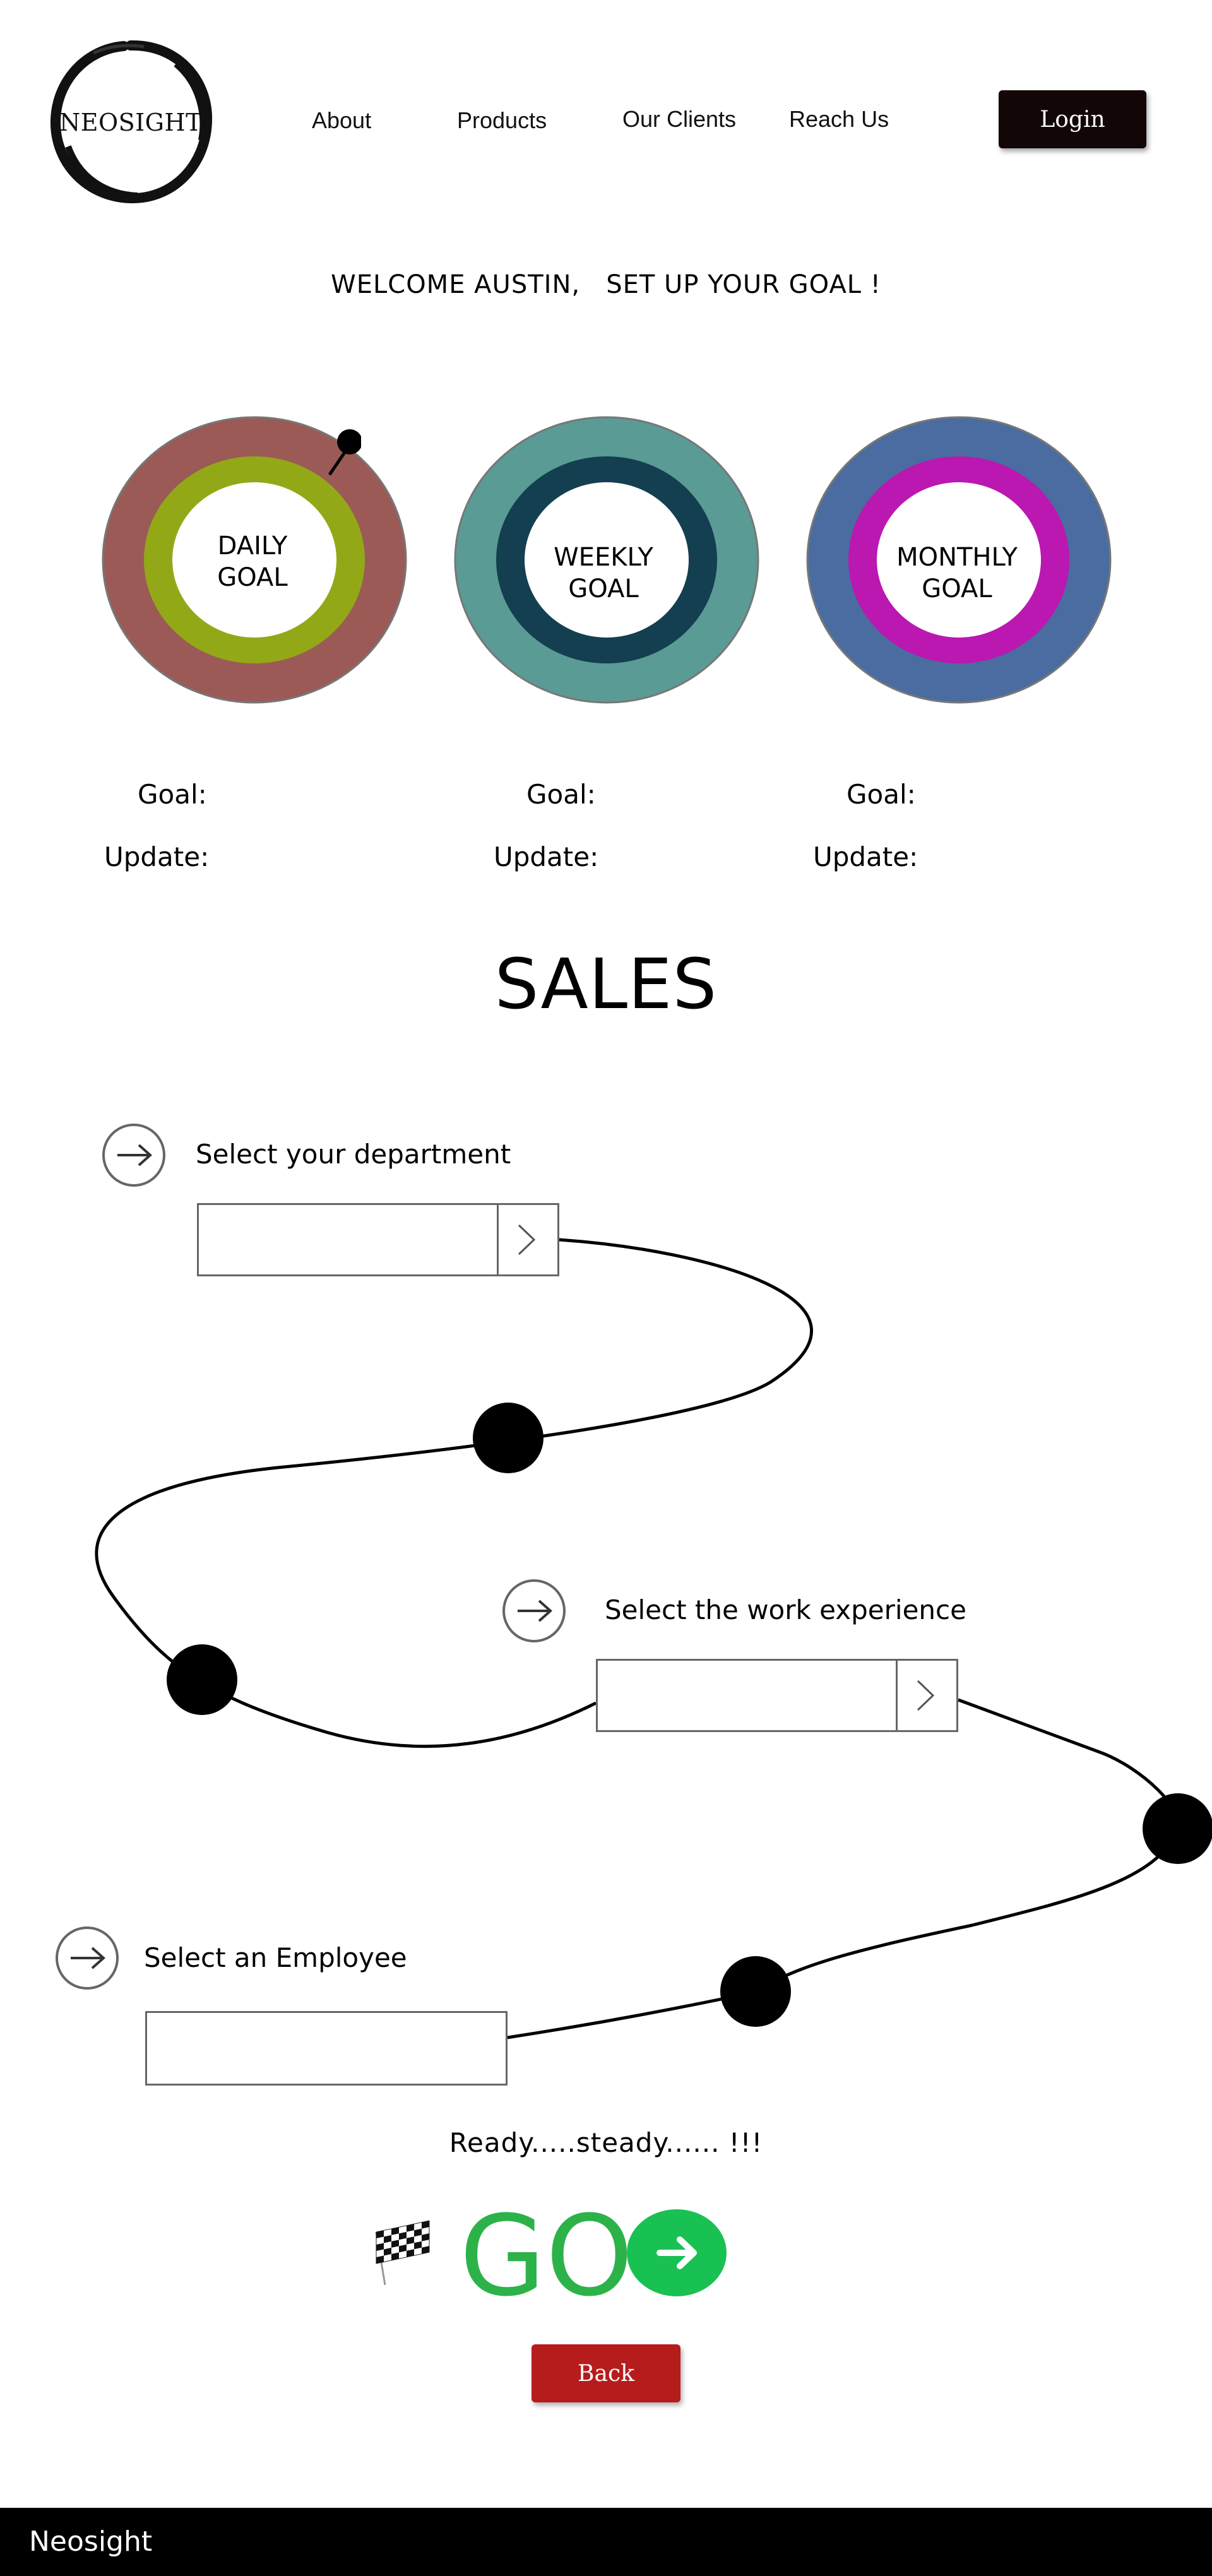 This screenshot has height=2576, width=1212. I want to click on logo-text: NEOSIGHT, so click(131, 122).